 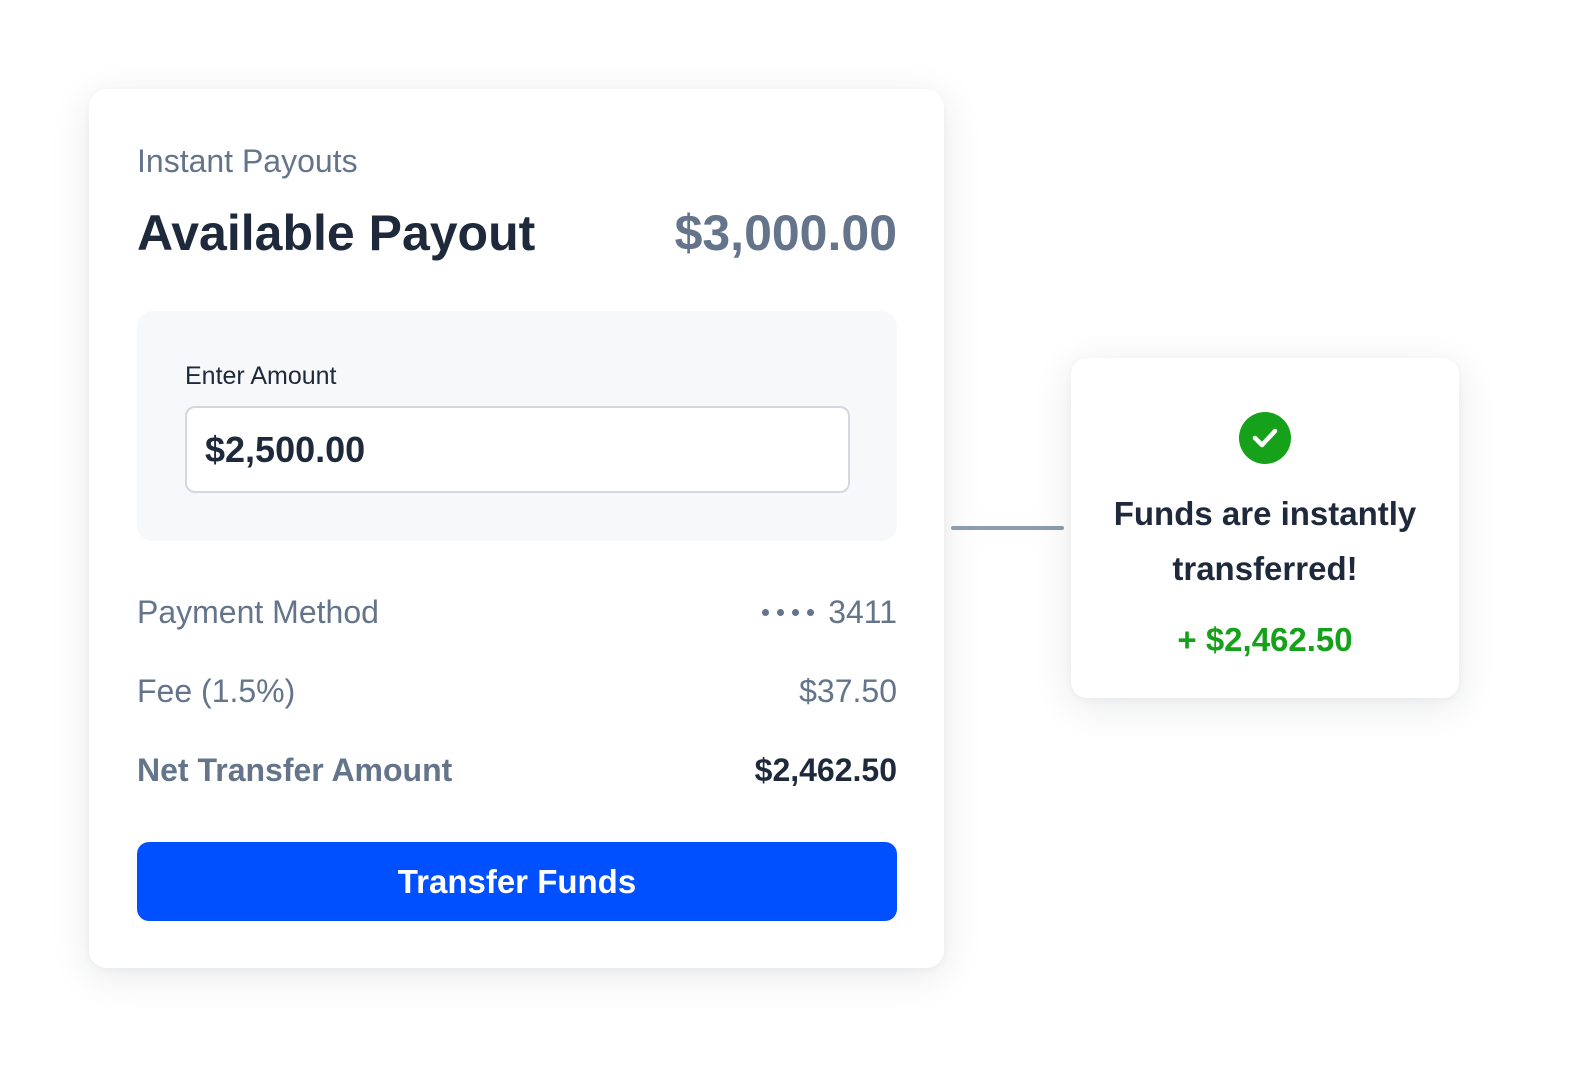 I want to click on connector-line, so click(x=1007, y=528).